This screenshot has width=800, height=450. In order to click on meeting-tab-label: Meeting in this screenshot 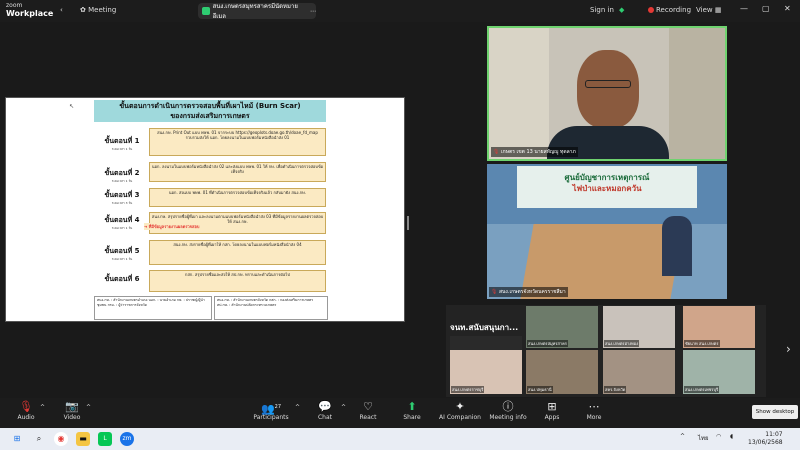, I will do `click(102, 10)`.